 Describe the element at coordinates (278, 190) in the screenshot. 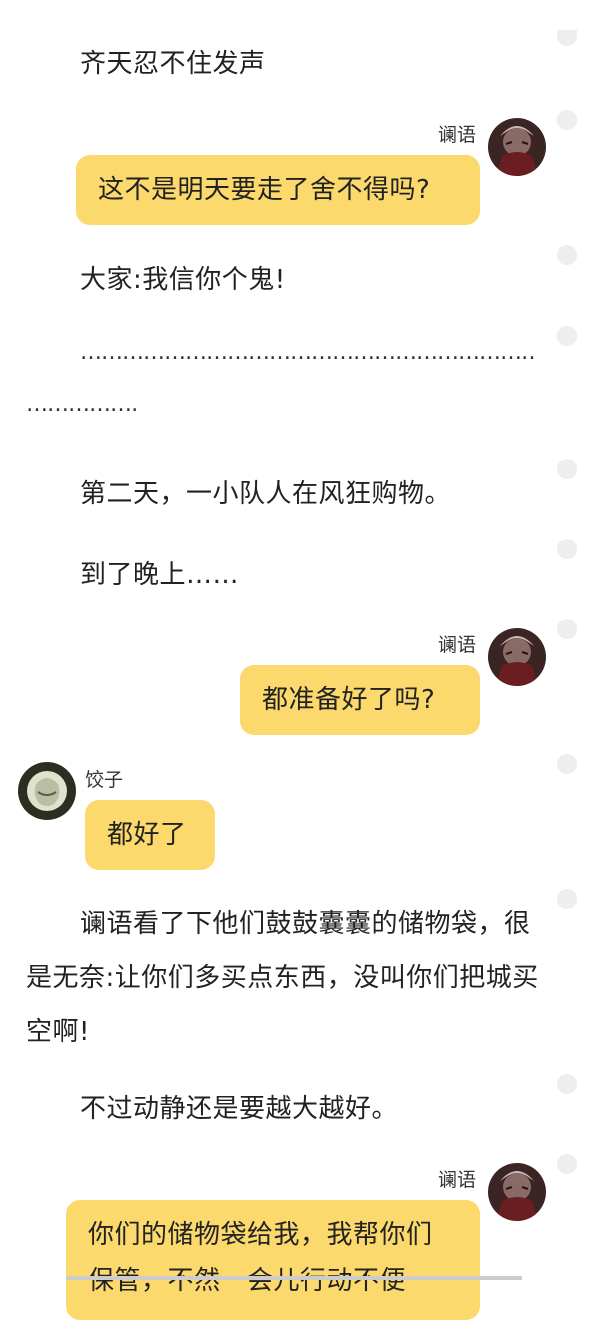

I see `chat-bubble: 这不是明天要走了舍不得吗?` at that location.